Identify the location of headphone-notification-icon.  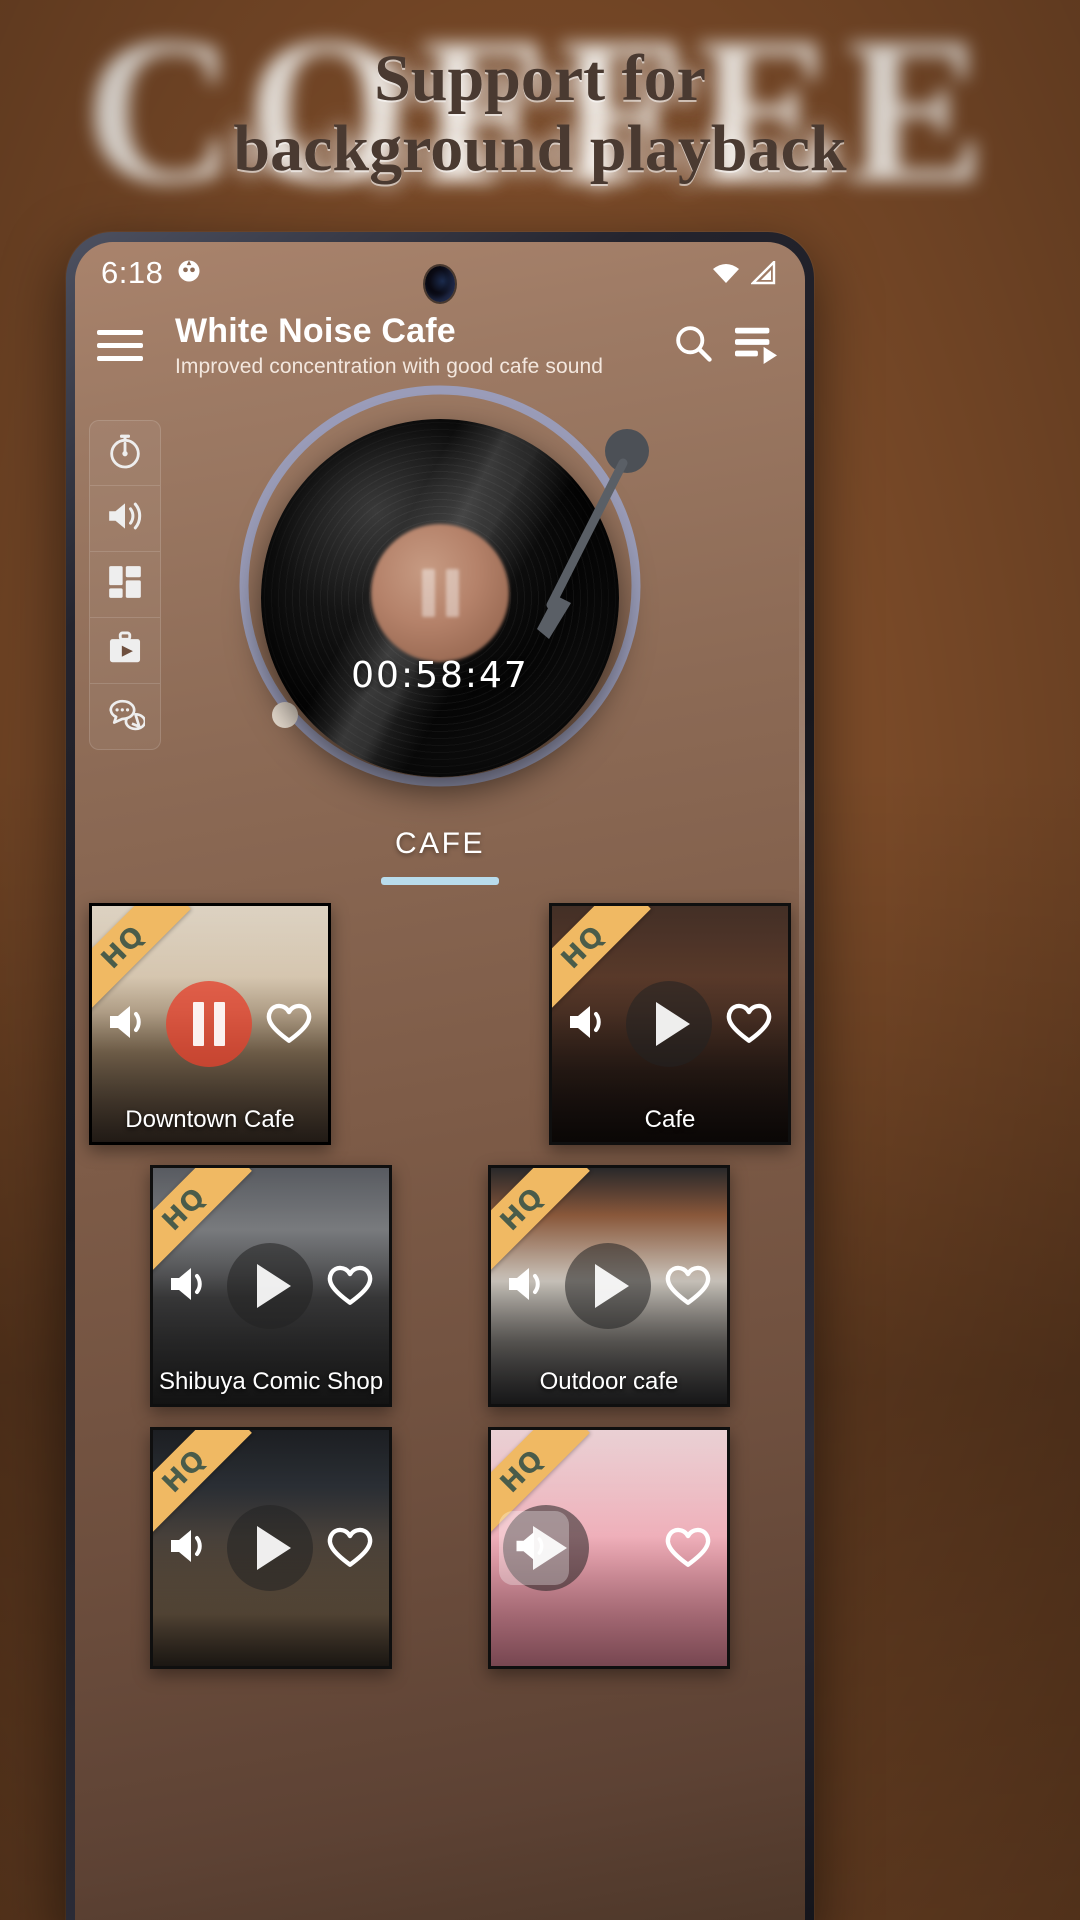
(189, 273).